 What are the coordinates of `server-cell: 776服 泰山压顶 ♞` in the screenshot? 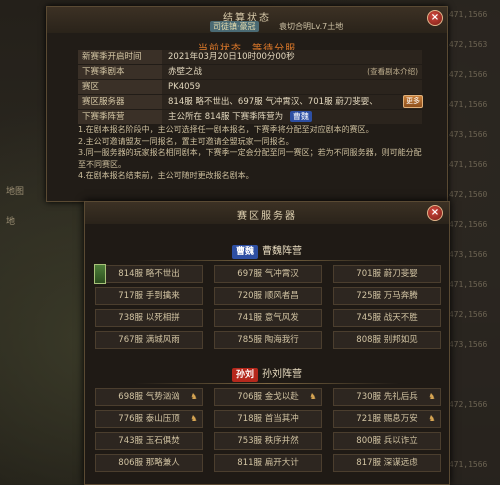 It's located at (149, 419).